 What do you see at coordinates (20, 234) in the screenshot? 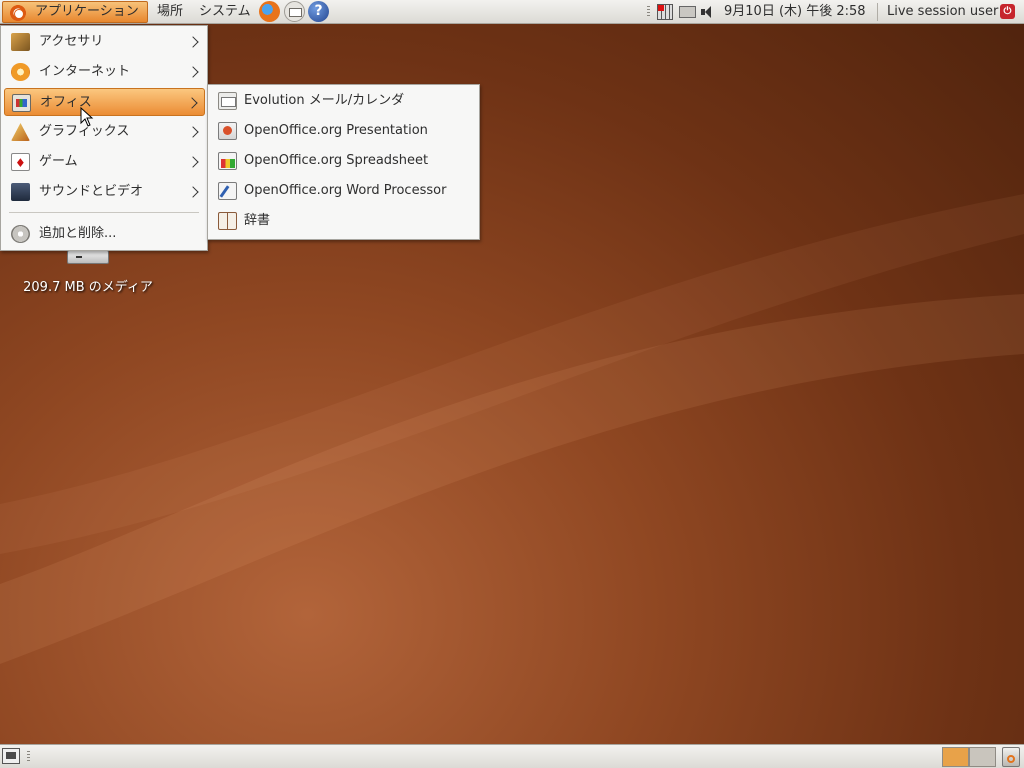
I see `add-remove-icon` at bounding box center [20, 234].